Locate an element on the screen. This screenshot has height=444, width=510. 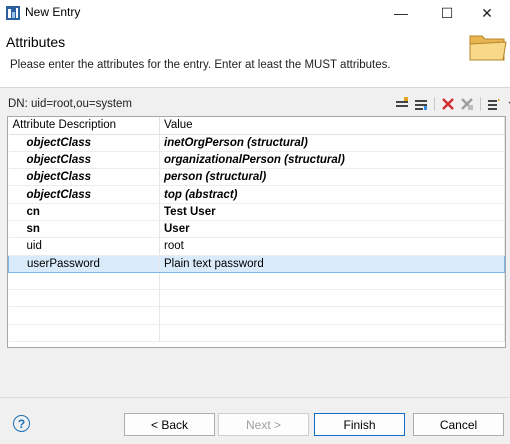
table-row: objectClass top (abstract) is located at coordinates (256, 194).